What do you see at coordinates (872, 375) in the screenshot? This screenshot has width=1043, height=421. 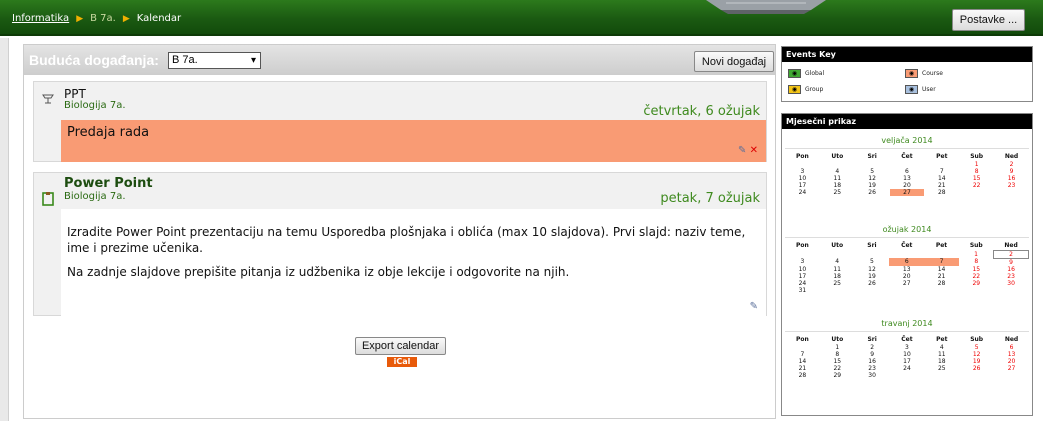 I see `calendar-day: 30` at bounding box center [872, 375].